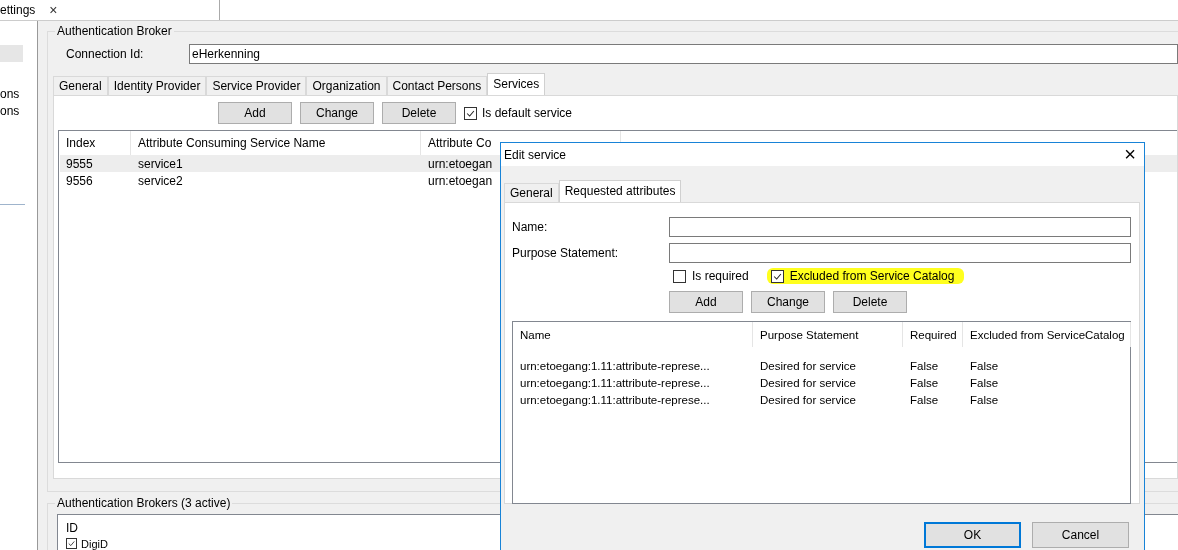  I want to click on checkbox-label: Is required, so click(720, 276).